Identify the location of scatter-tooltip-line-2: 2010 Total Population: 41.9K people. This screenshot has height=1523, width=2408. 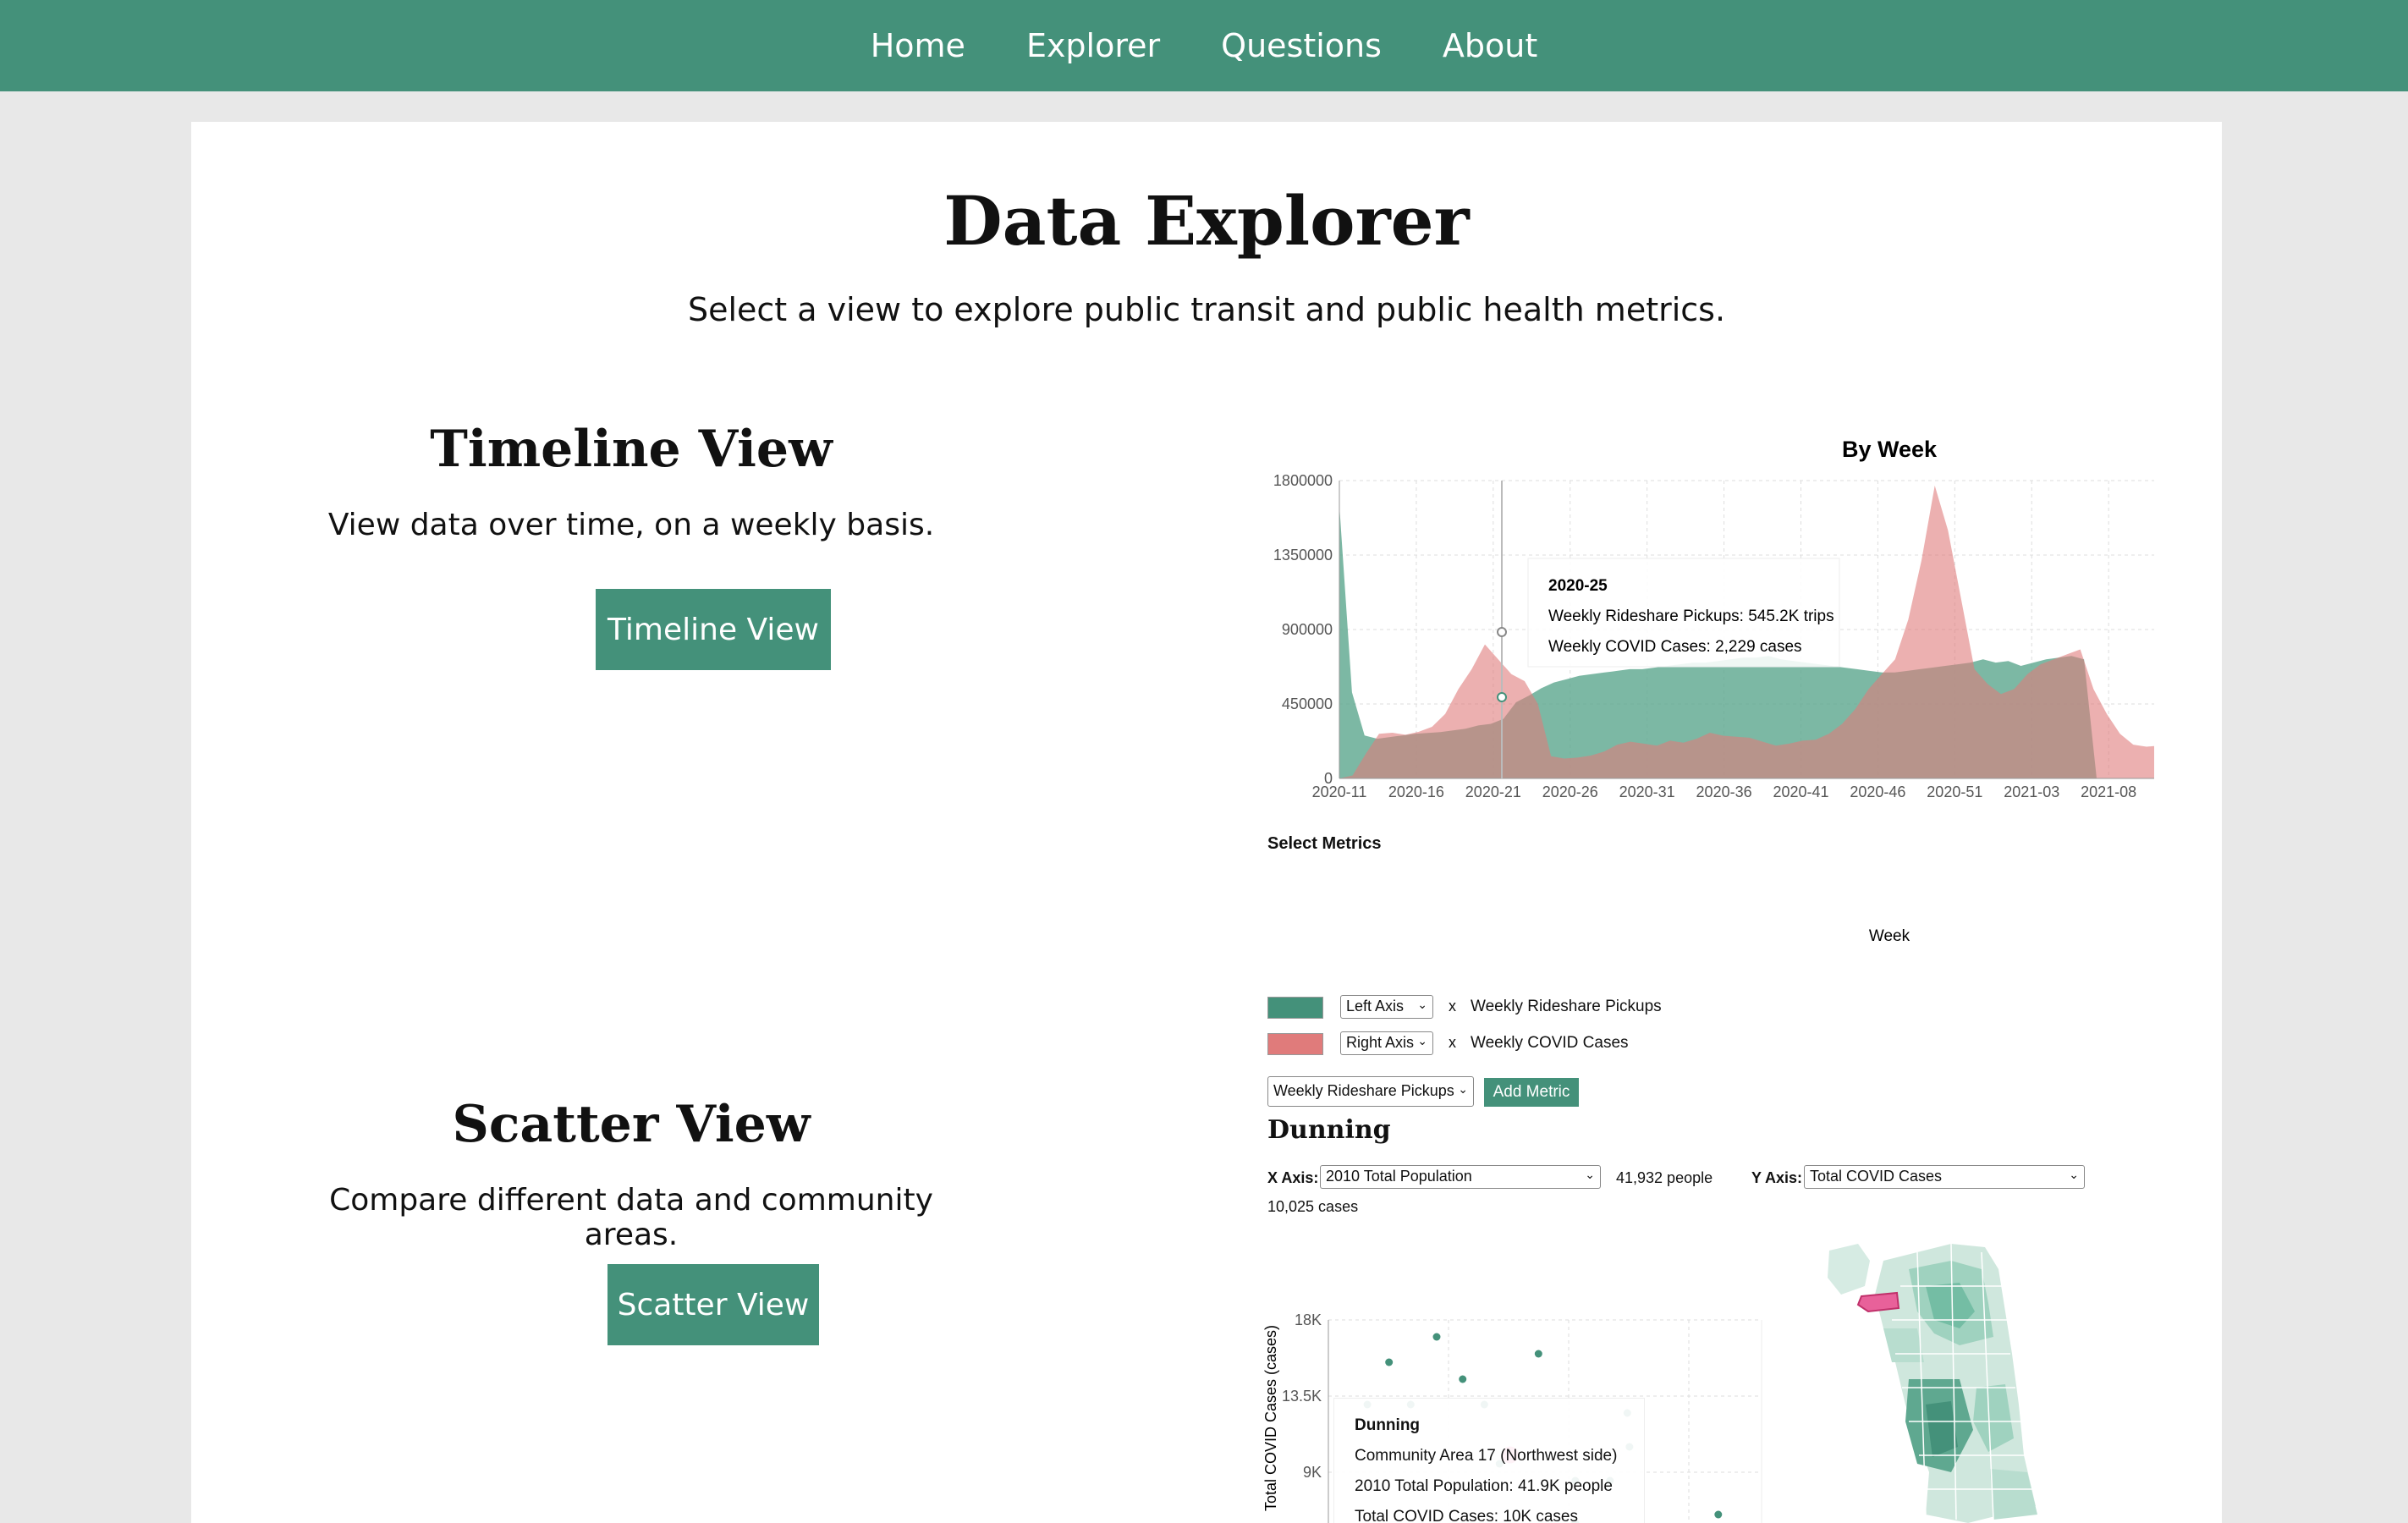
(1484, 1486).